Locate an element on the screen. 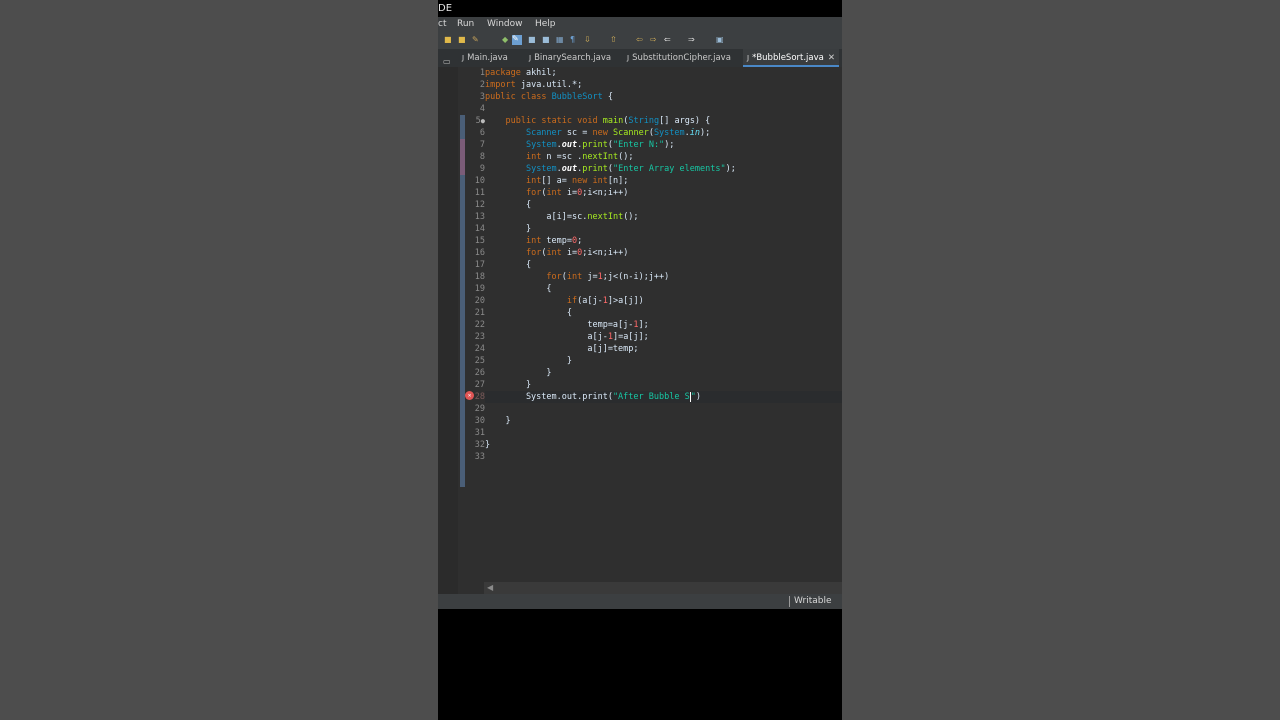  code-line: int n =sc .nextInt(); is located at coordinates (579, 157).